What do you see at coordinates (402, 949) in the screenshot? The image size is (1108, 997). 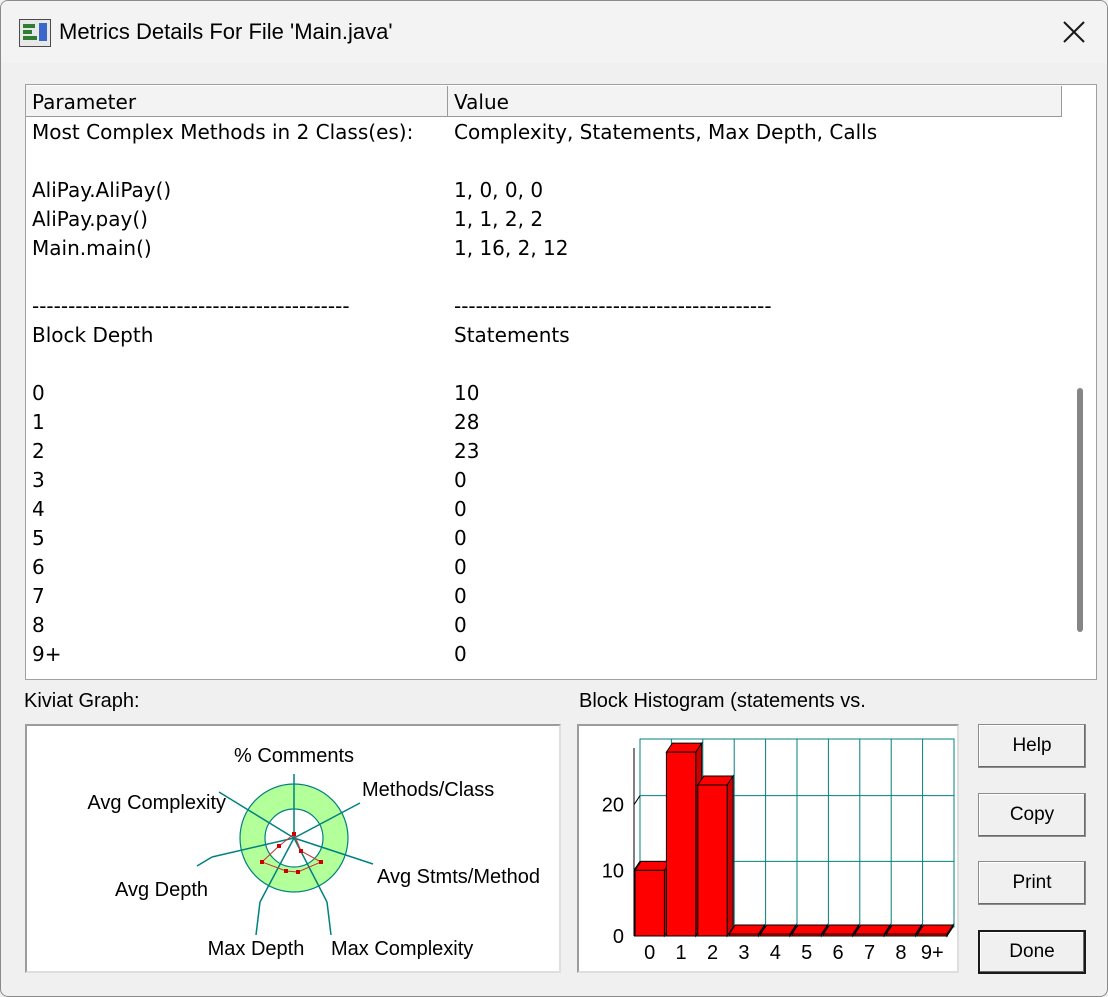 I see `kiviat-axis-label: Max Complexity` at bounding box center [402, 949].